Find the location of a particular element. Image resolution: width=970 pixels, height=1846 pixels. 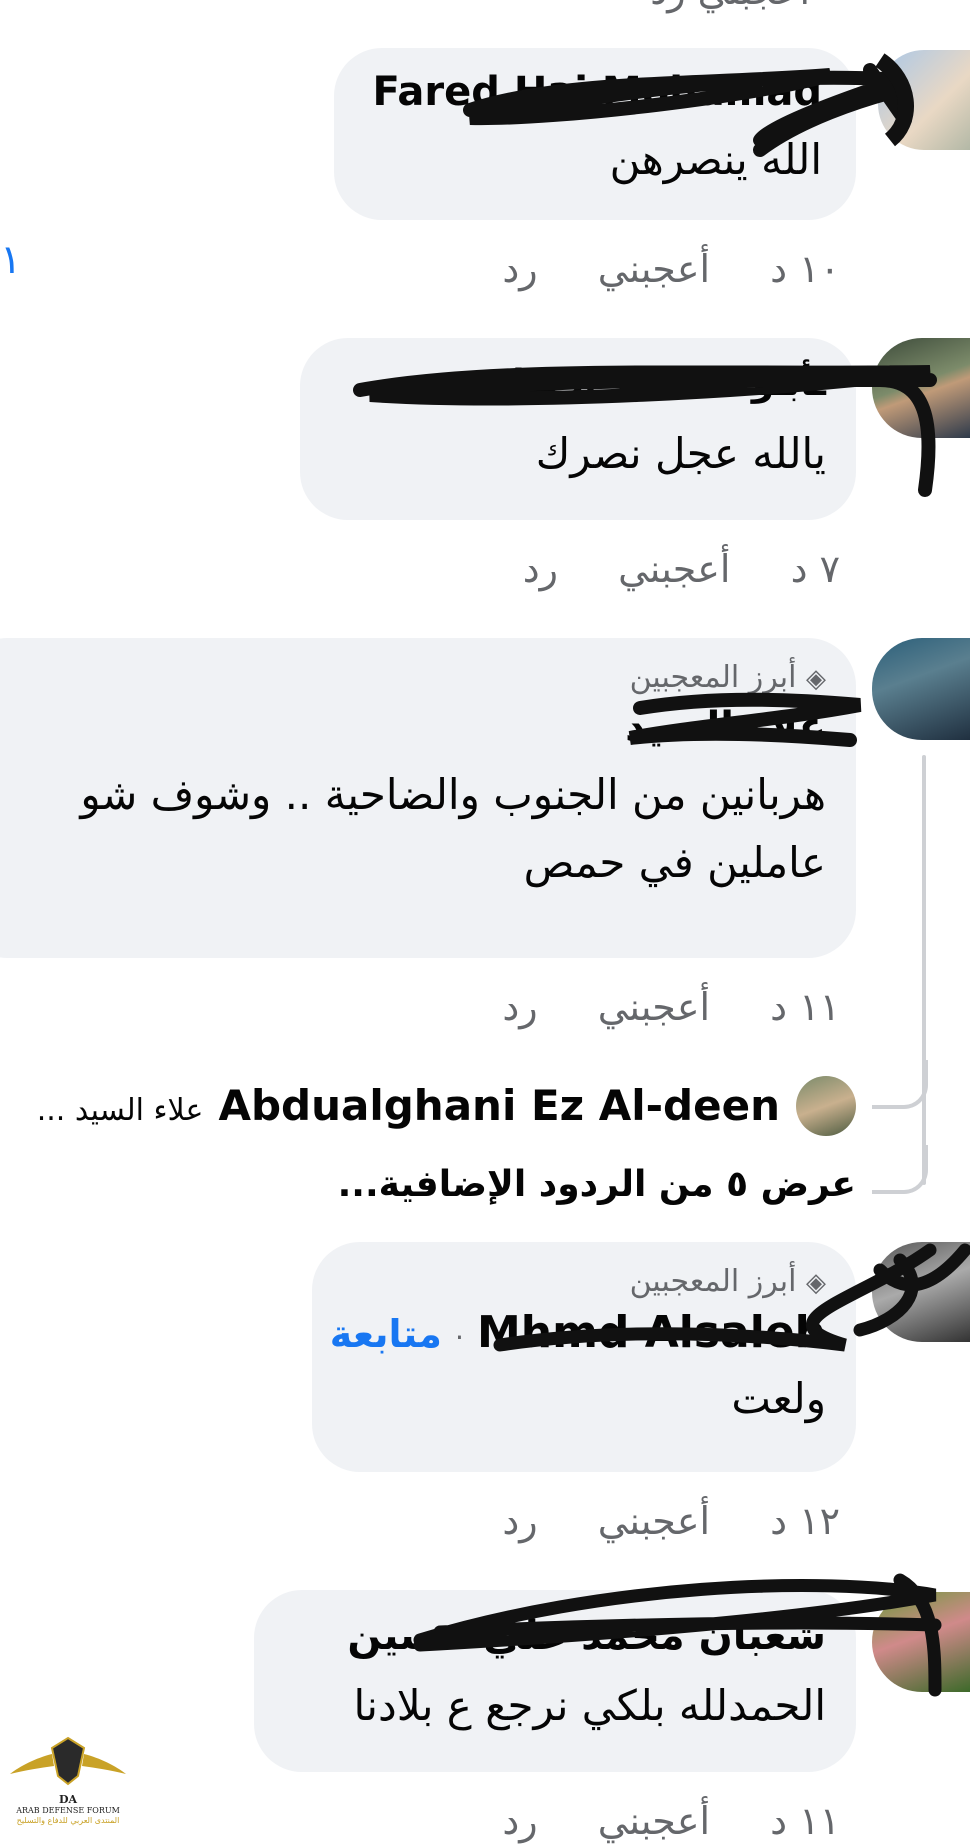

eagle-emblem-icon is located at coordinates (68, 1761).